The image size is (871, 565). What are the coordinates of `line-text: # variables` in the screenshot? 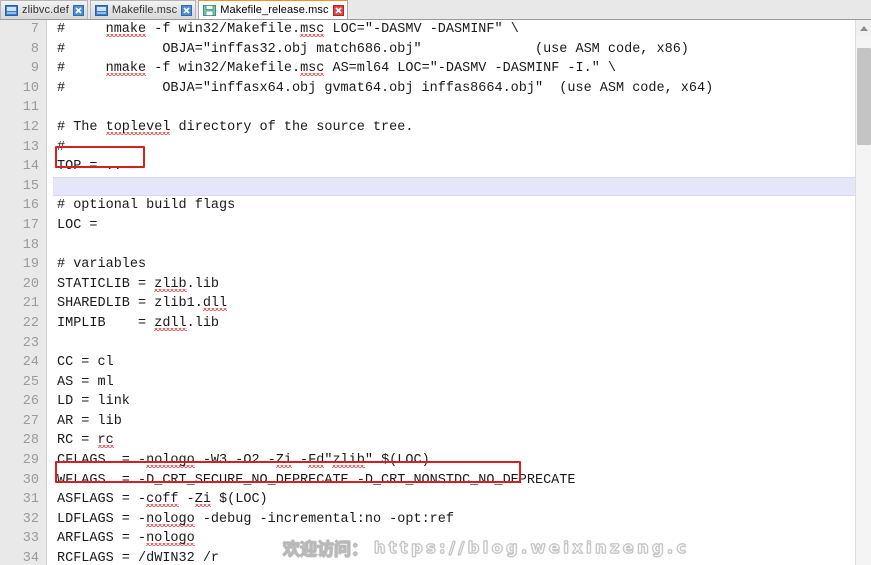 It's located at (102, 265).